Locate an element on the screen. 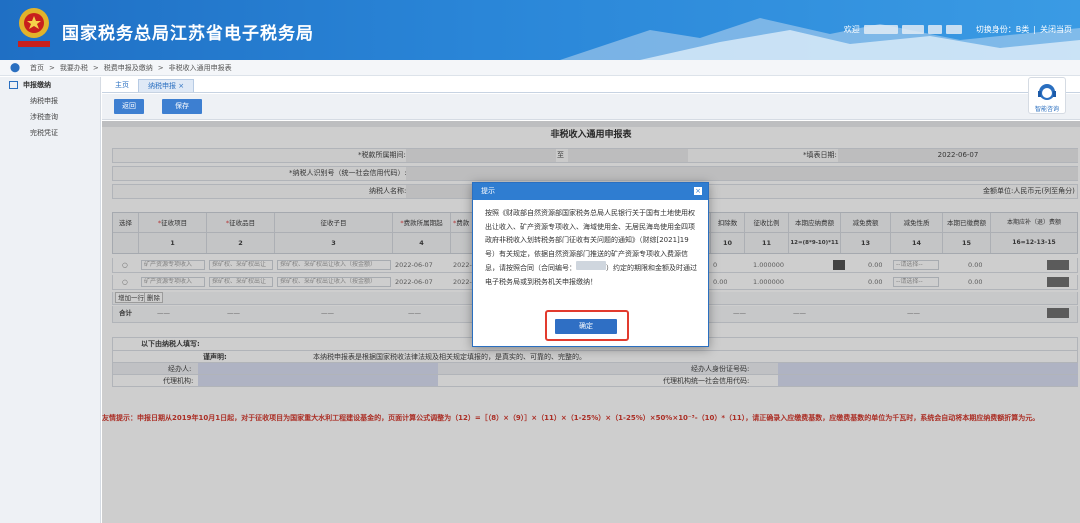 The width and height of the screenshot is (1080, 523). sidebar-heading-label: 申报缴纳 is located at coordinates (37, 85).